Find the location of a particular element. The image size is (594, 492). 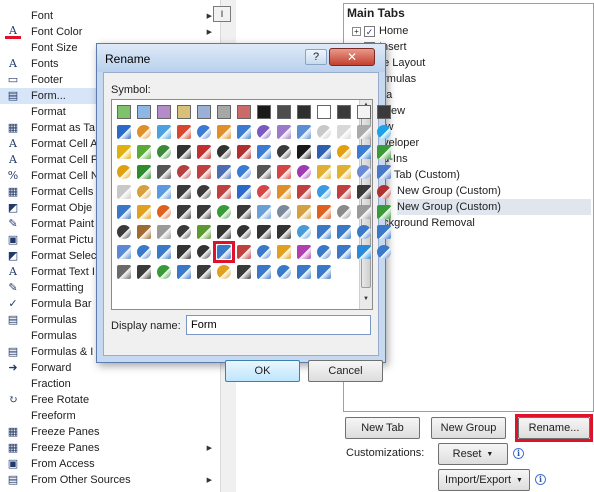

tab-tree-item: eveloper is located at coordinates (484, 143).